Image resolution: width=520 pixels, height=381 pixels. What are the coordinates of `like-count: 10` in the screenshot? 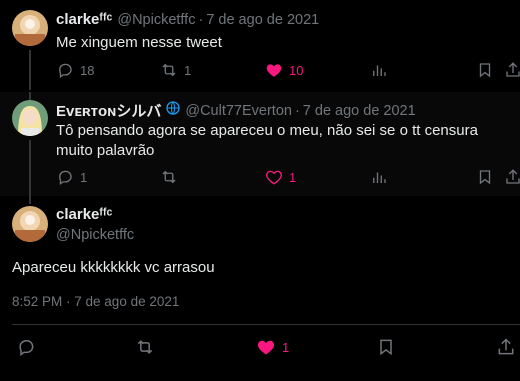 It's located at (296, 70).